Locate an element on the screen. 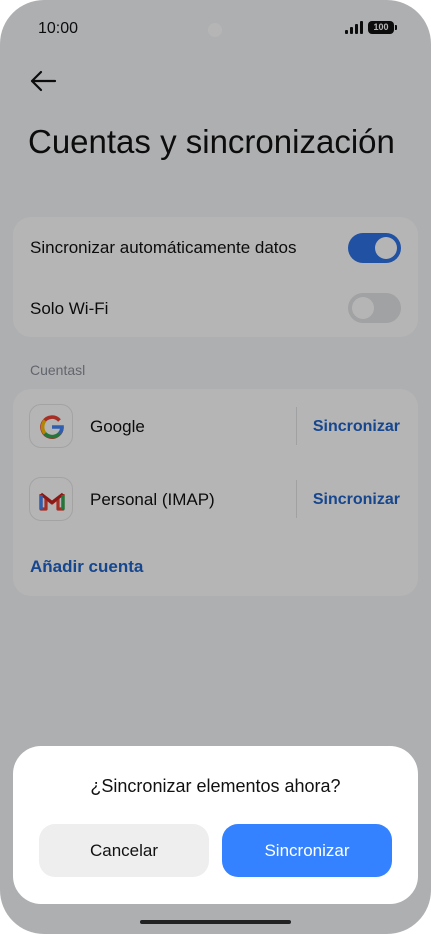  cancel-button: Cancelar is located at coordinates (124, 850).